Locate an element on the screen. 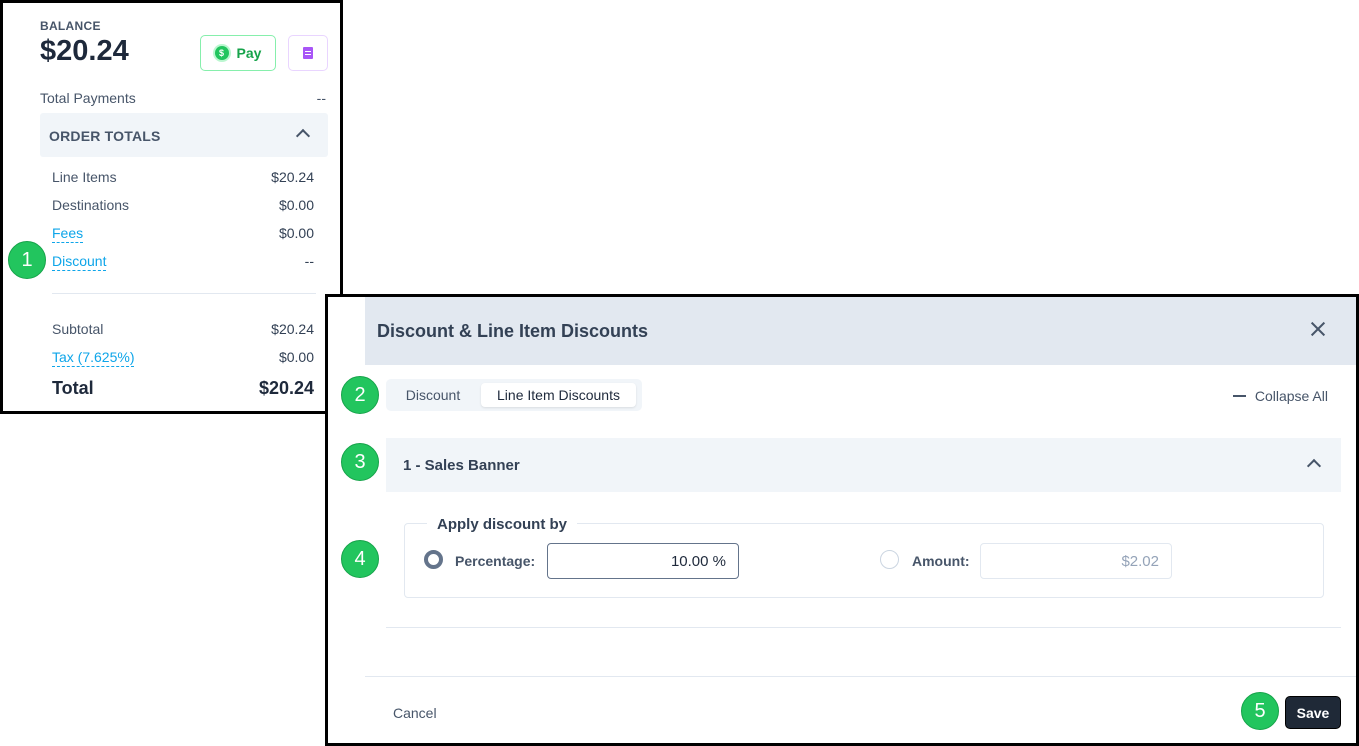 This screenshot has height=746, width=1359. discount-link: Discount is located at coordinates (79, 262).